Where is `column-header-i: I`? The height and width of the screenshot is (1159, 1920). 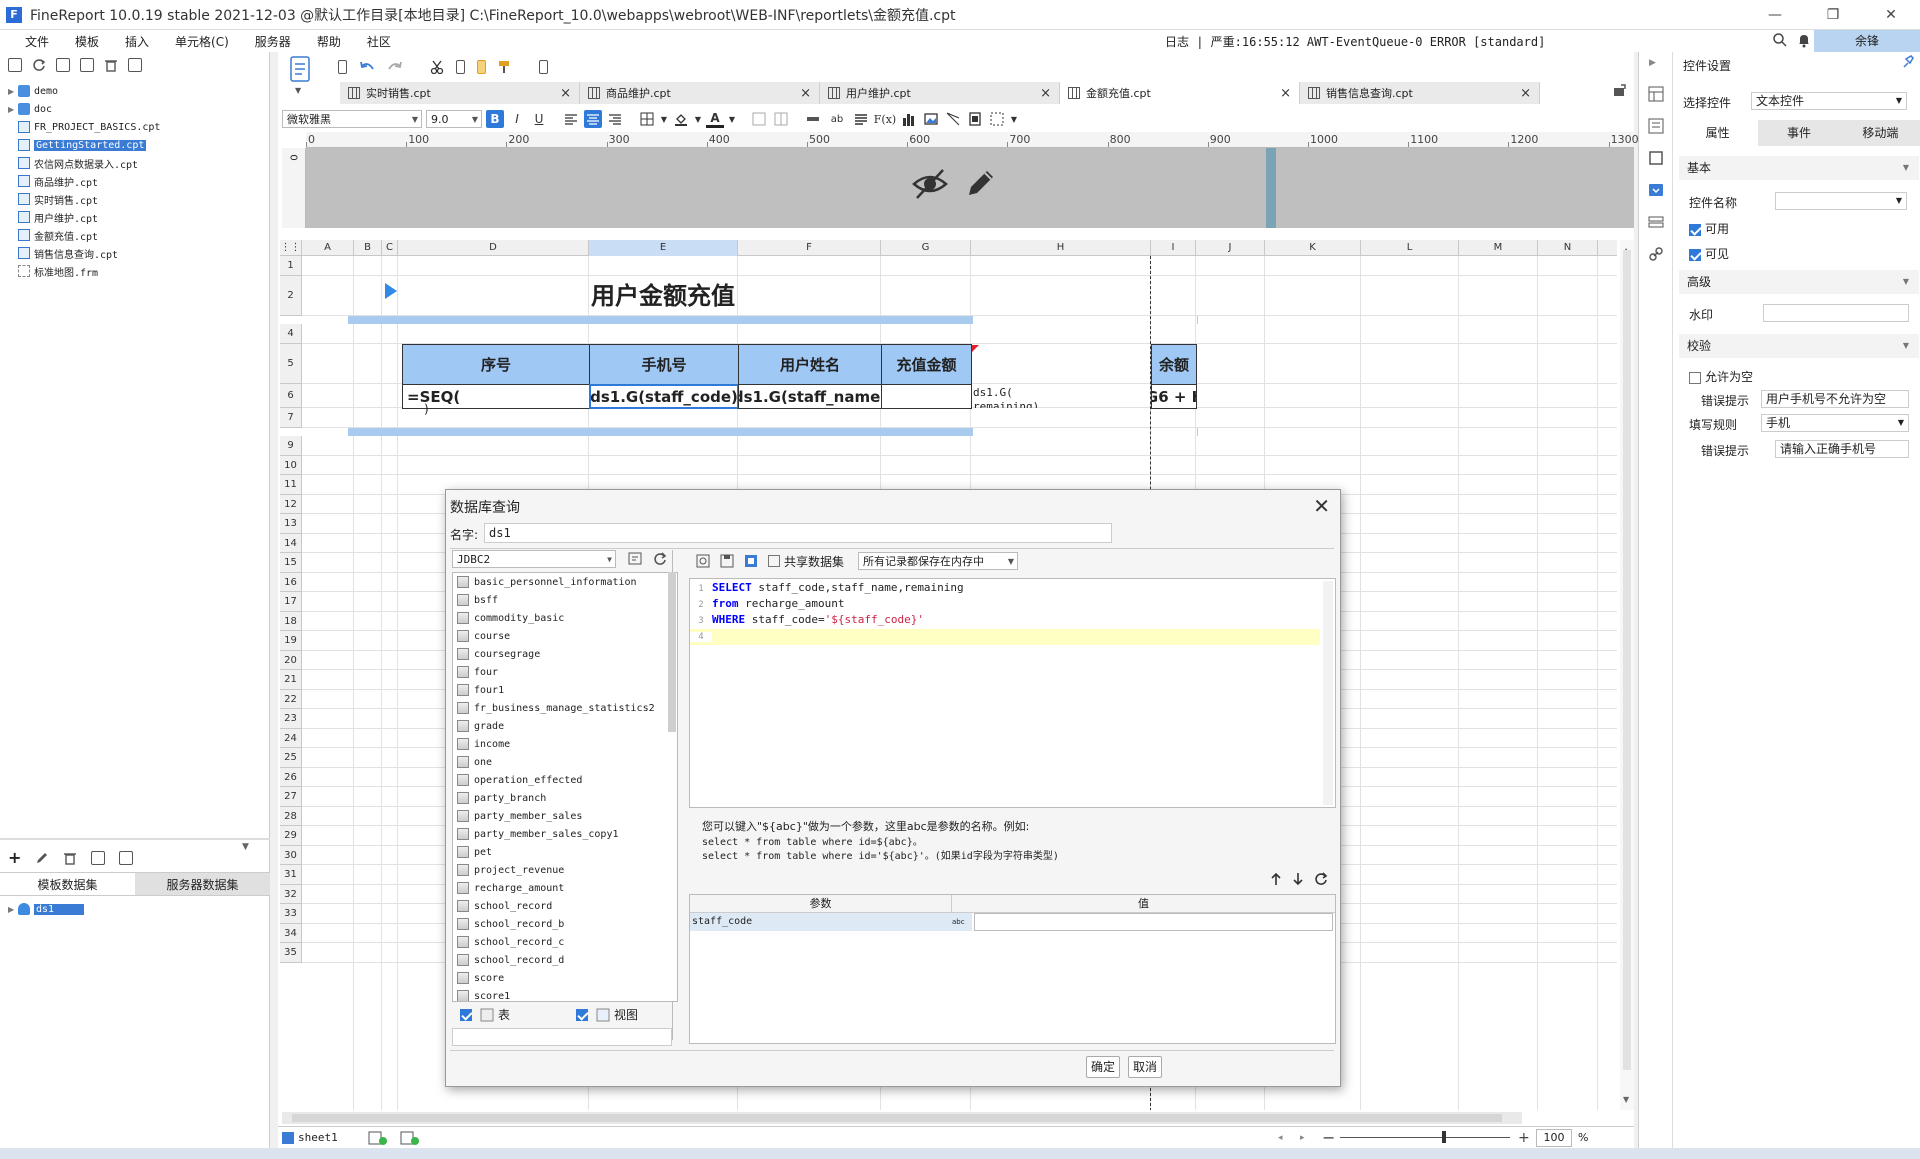
column-header-i: I is located at coordinates (1173, 248).